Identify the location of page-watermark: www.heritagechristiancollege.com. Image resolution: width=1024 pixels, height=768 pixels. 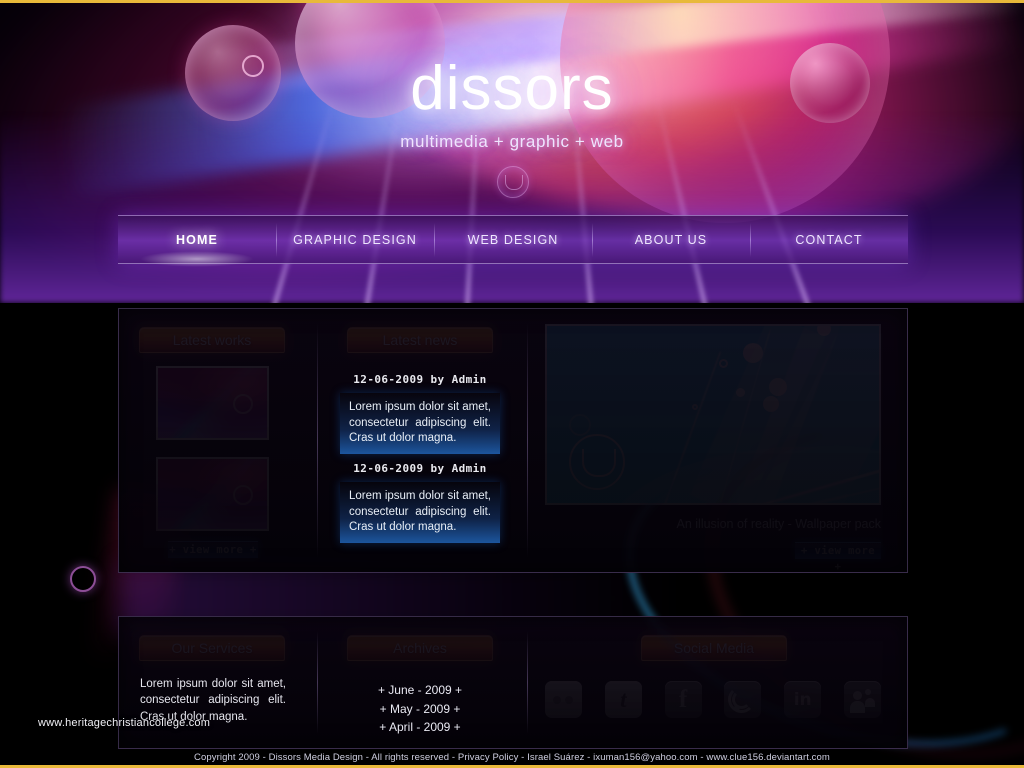
(124, 723).